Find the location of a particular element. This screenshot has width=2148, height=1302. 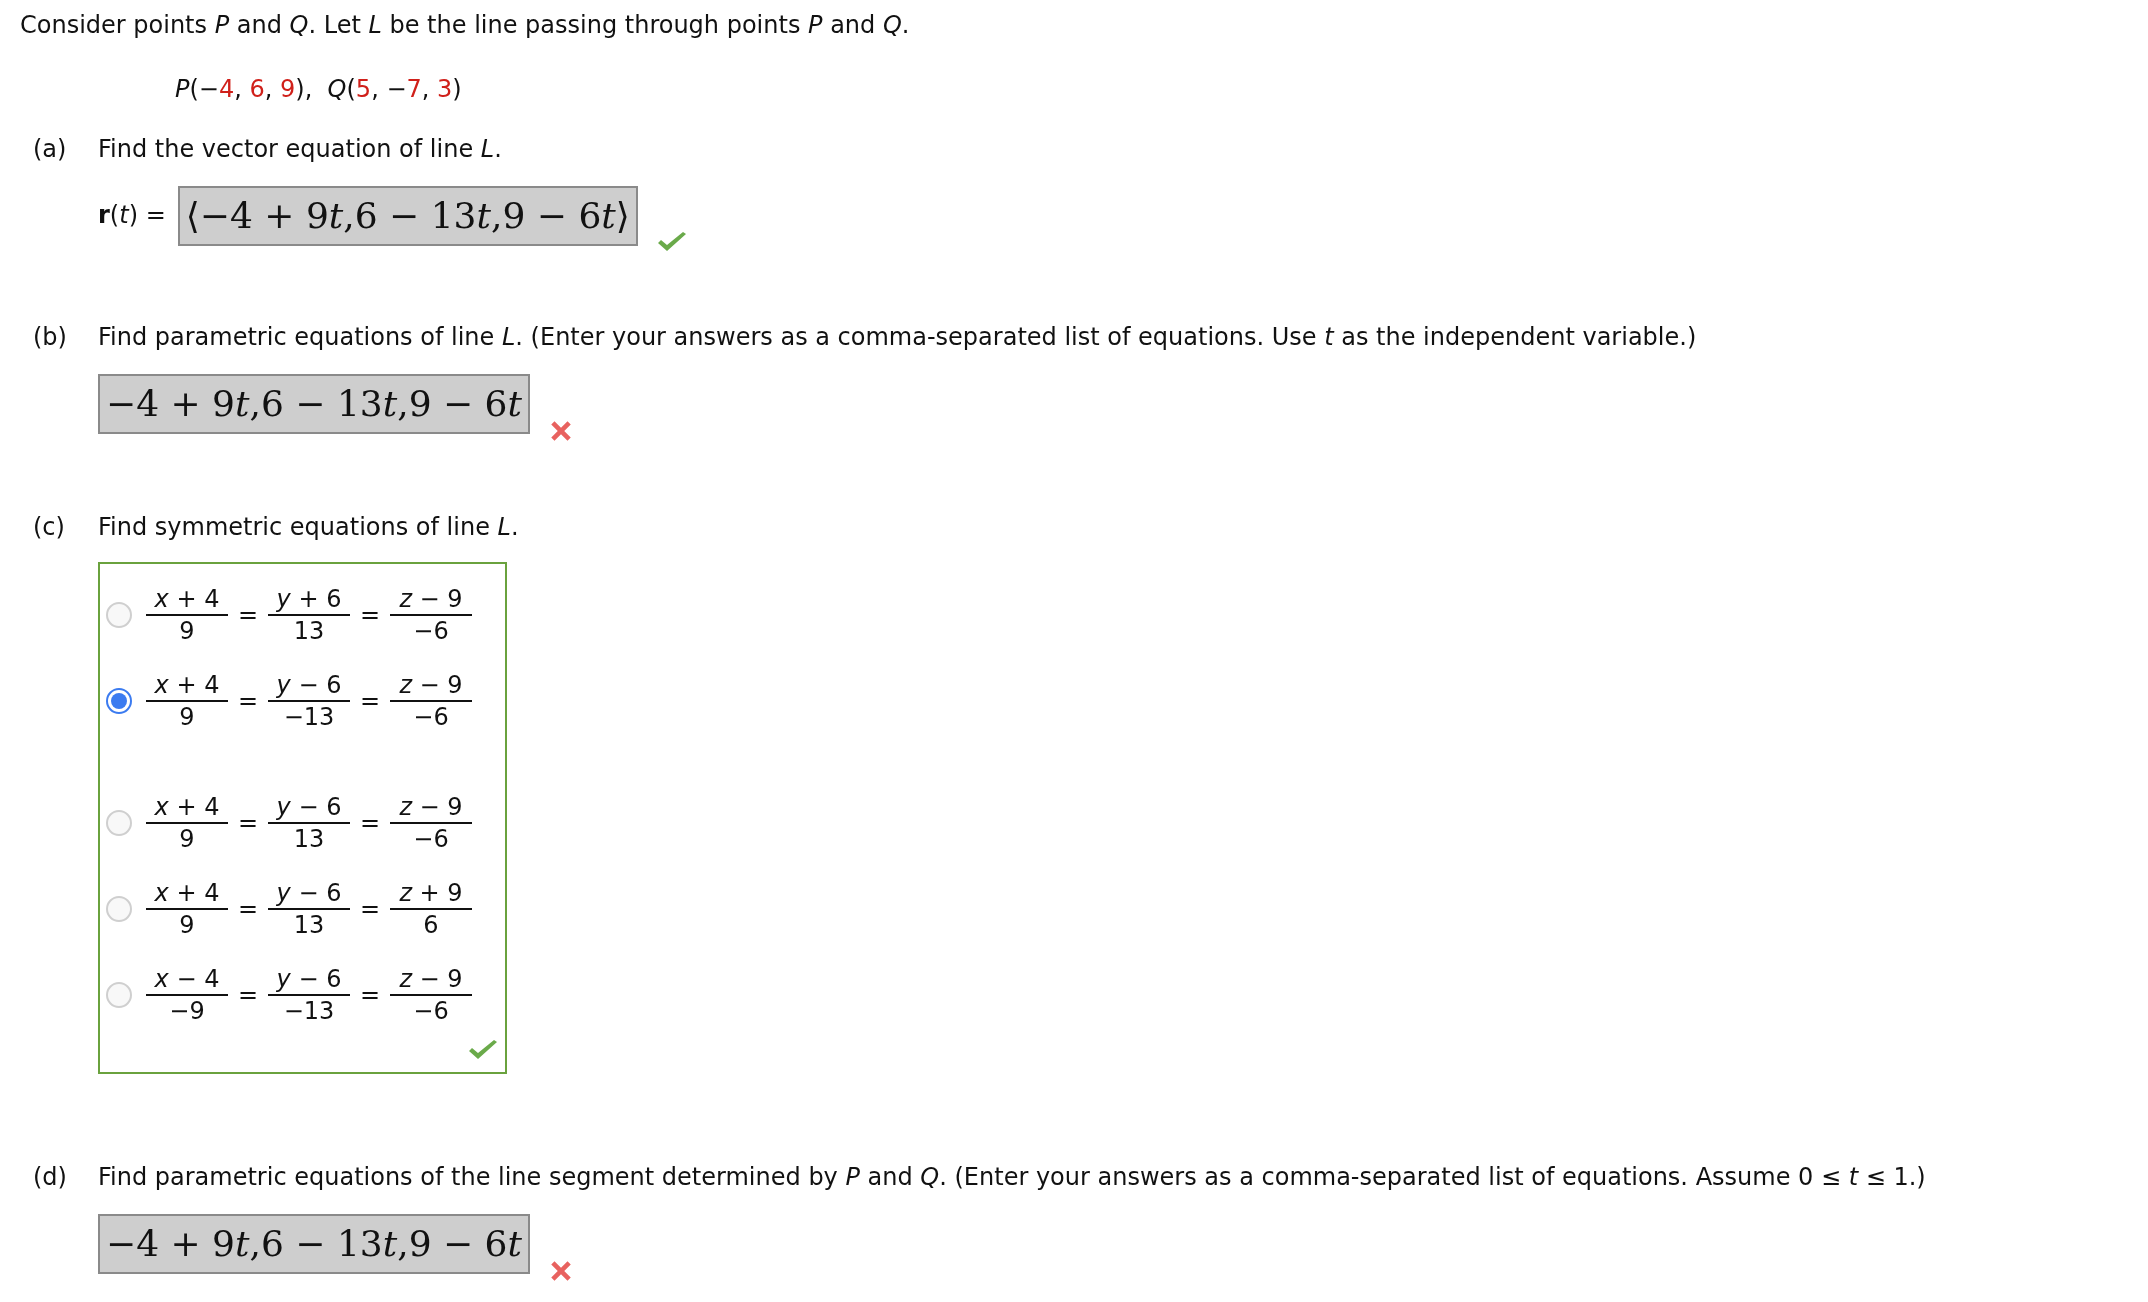

question-text: Find symmetric equations of line L. is located at coordinates (308, 527).